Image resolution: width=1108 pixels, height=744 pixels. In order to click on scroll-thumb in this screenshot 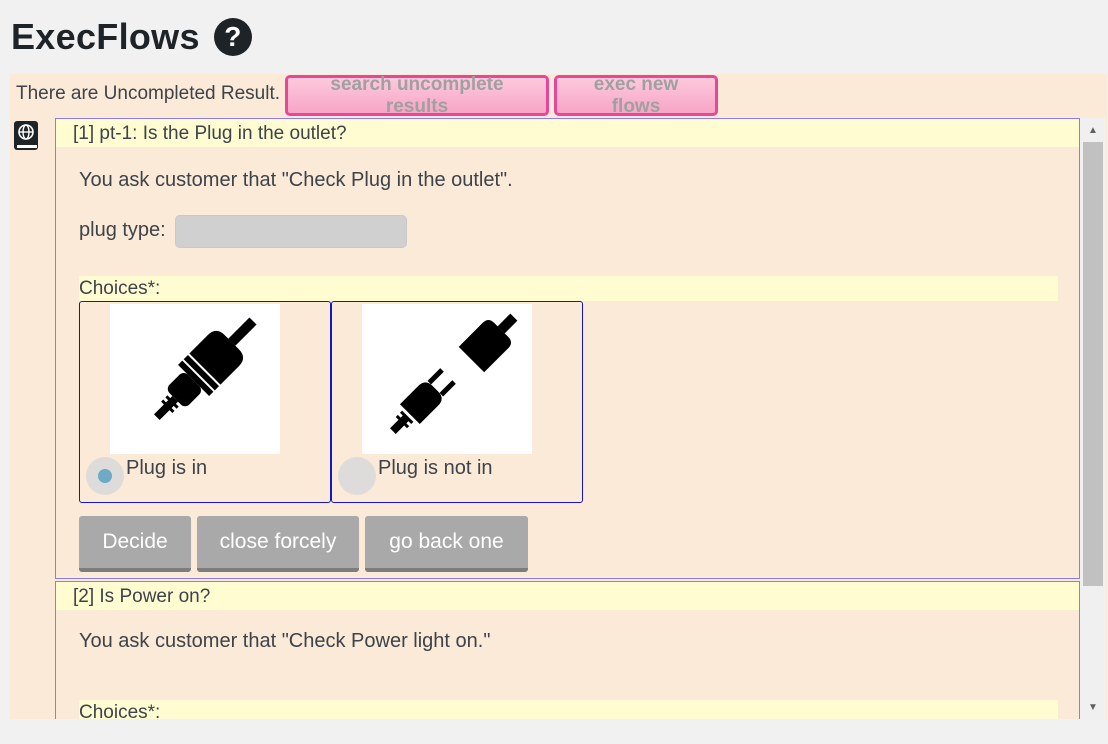, I will do `click(1093, 364)`.